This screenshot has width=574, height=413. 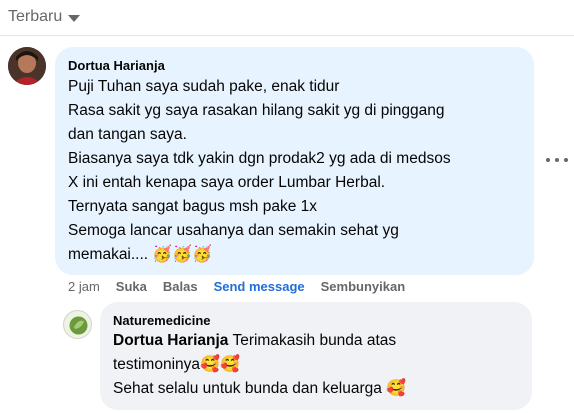 What do you see at coordinates (259, 286) in the screenshot?
I see `send-message-button: Send message` at bounding box center [259, 286].